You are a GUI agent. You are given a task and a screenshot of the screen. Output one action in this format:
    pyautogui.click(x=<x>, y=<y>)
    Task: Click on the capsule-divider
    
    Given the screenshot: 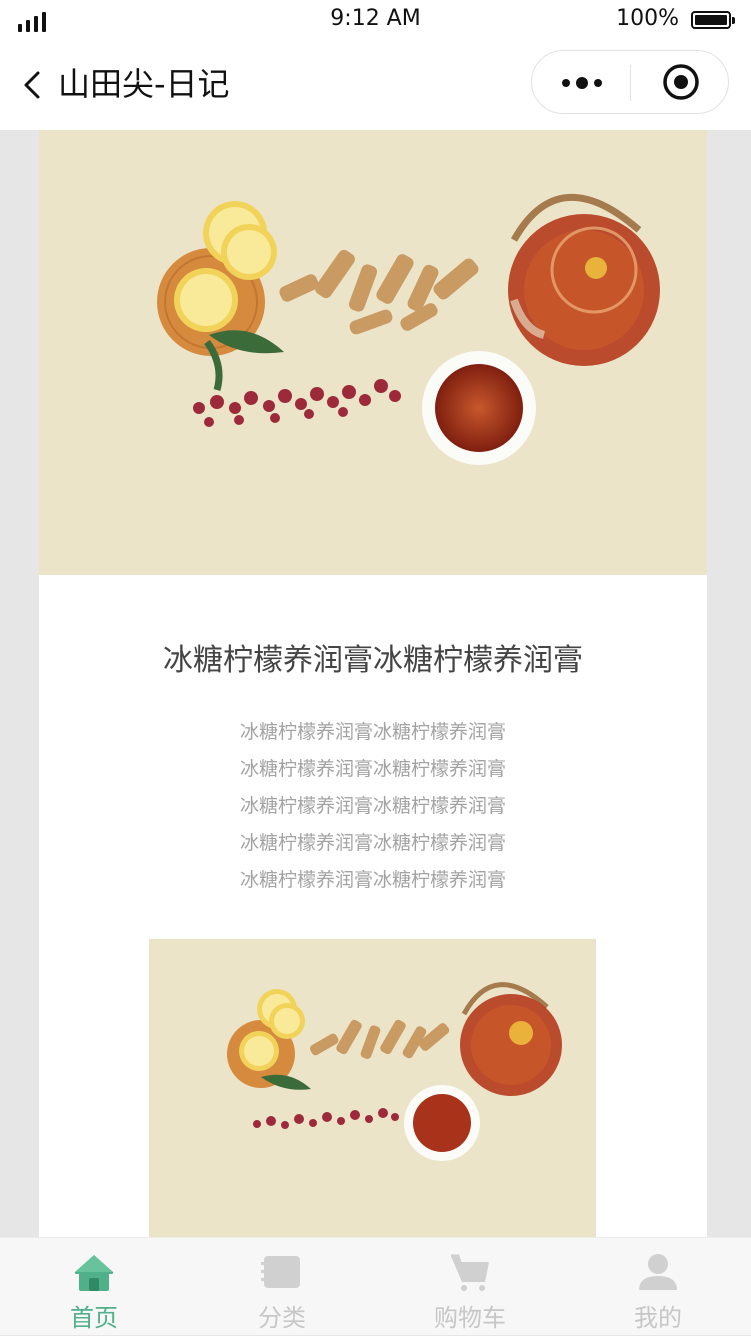 What is the action you would take?
    pyautogui.click(x=630, y=83)
    